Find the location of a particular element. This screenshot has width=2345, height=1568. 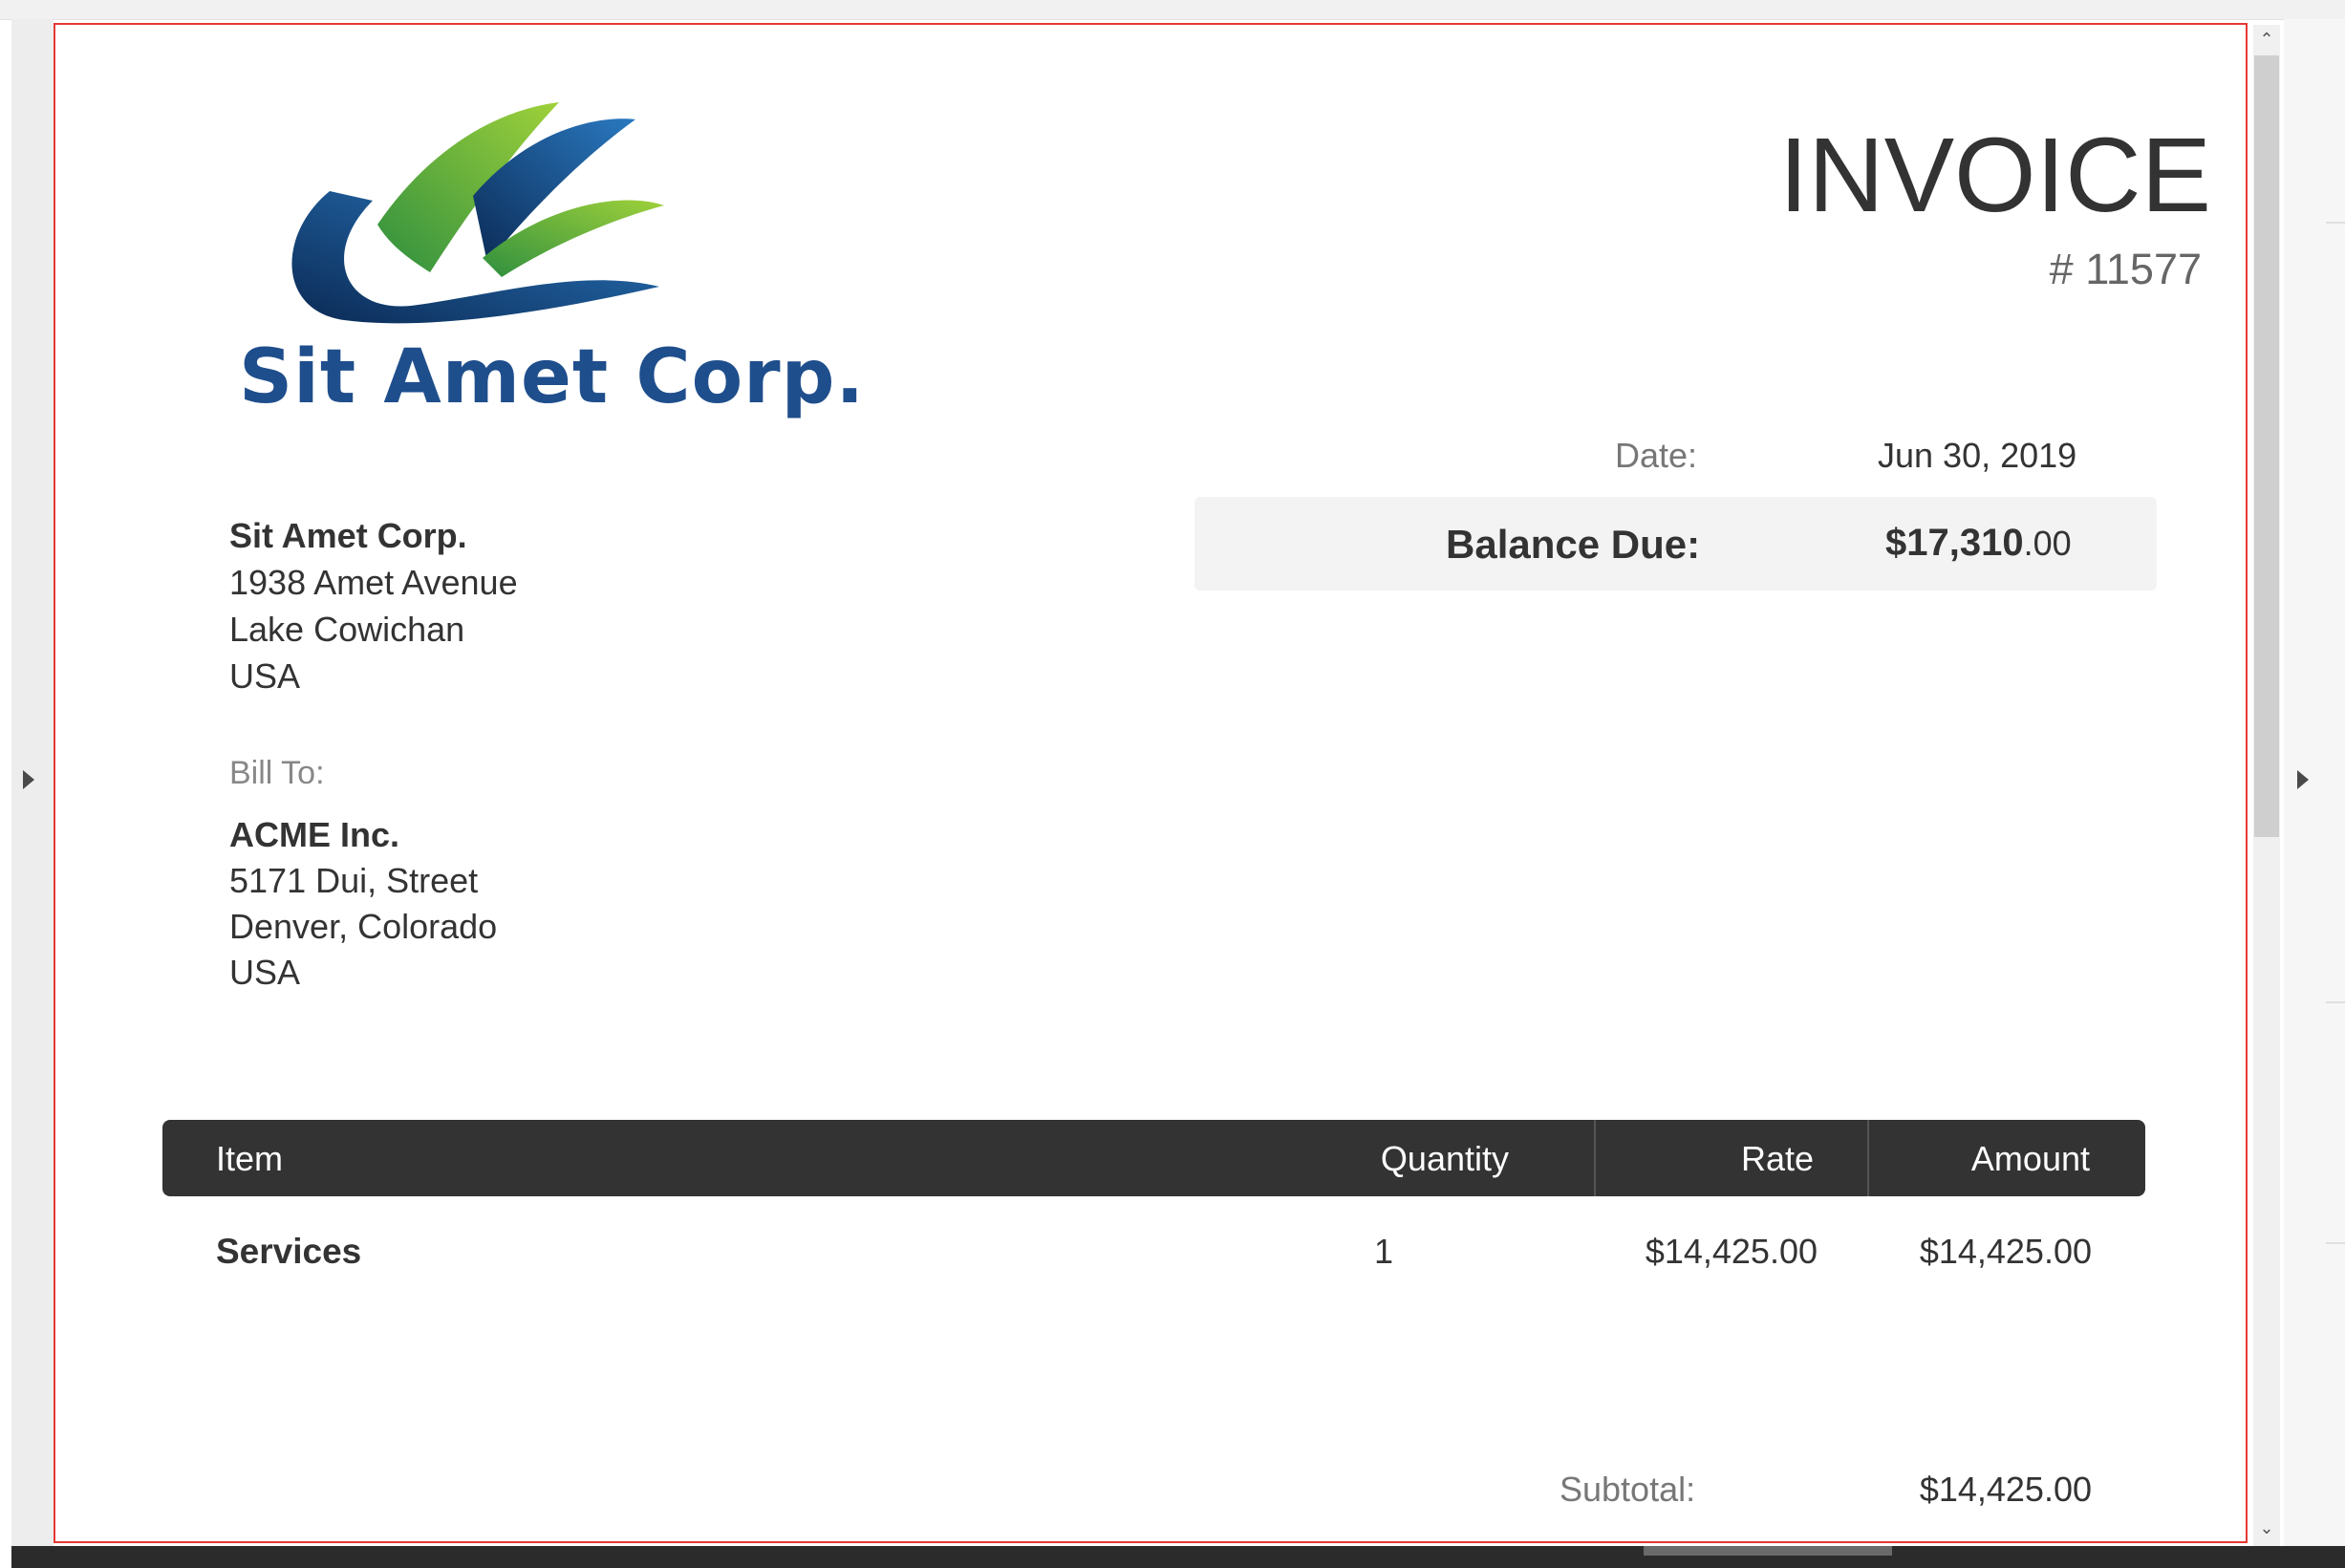

company-logo: Sit Amet Corp. is located at coordinates (551, 263).